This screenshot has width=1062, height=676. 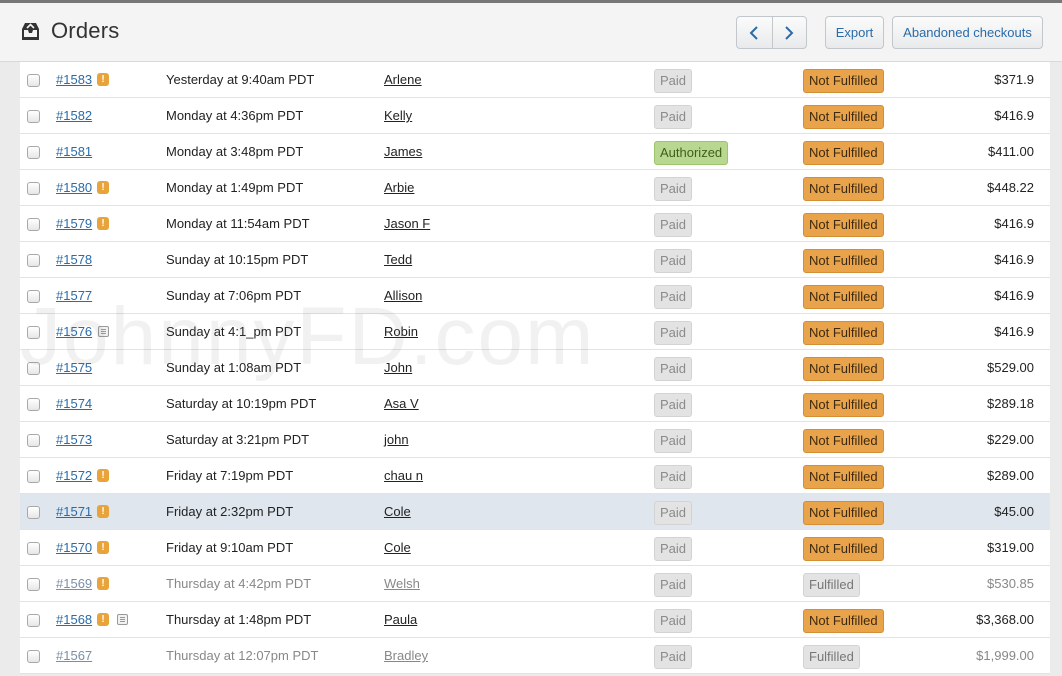 What do you see at coordinates (238, 223) in the screenshot?
I see `order-date: Monday at 11:54am PDT` at bounding box center [238, 223].